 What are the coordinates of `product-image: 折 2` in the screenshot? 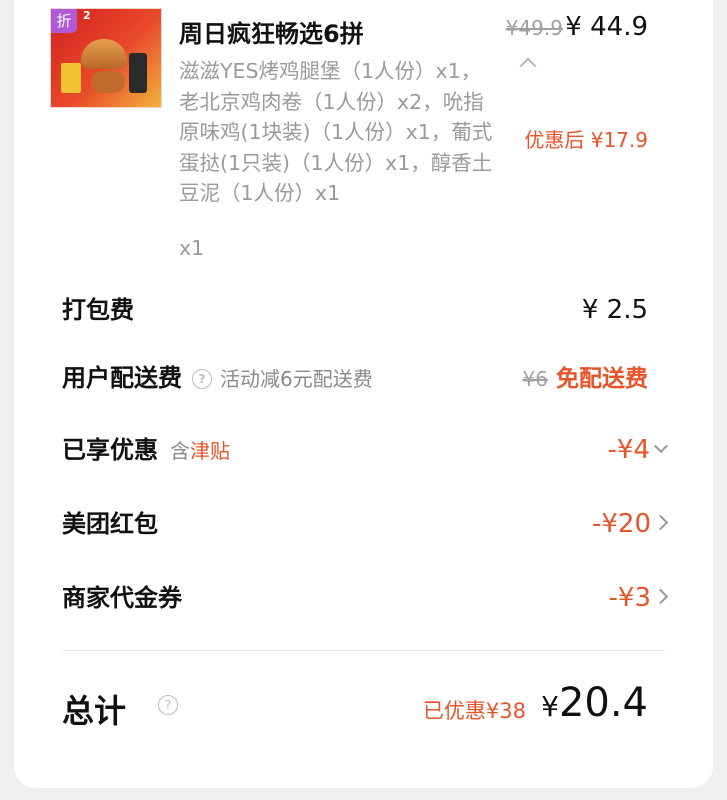 It's located at (106, 58).